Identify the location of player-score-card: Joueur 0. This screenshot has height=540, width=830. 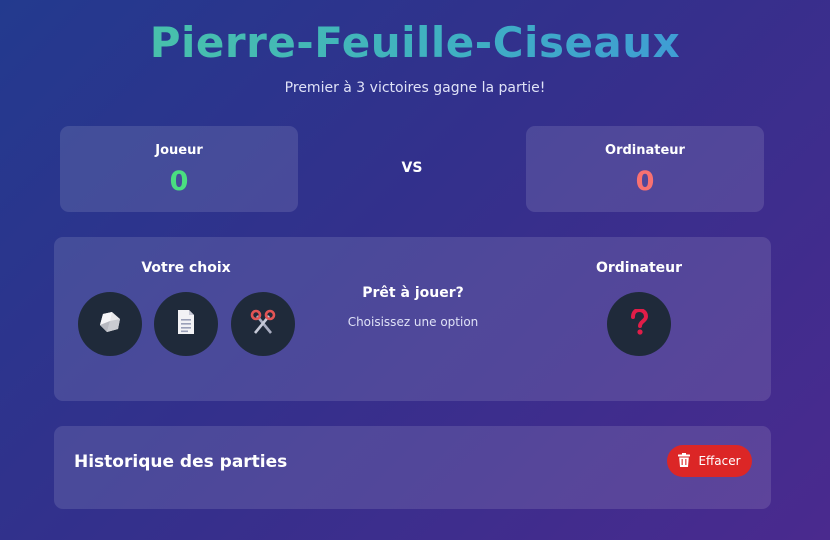
(179, 169).